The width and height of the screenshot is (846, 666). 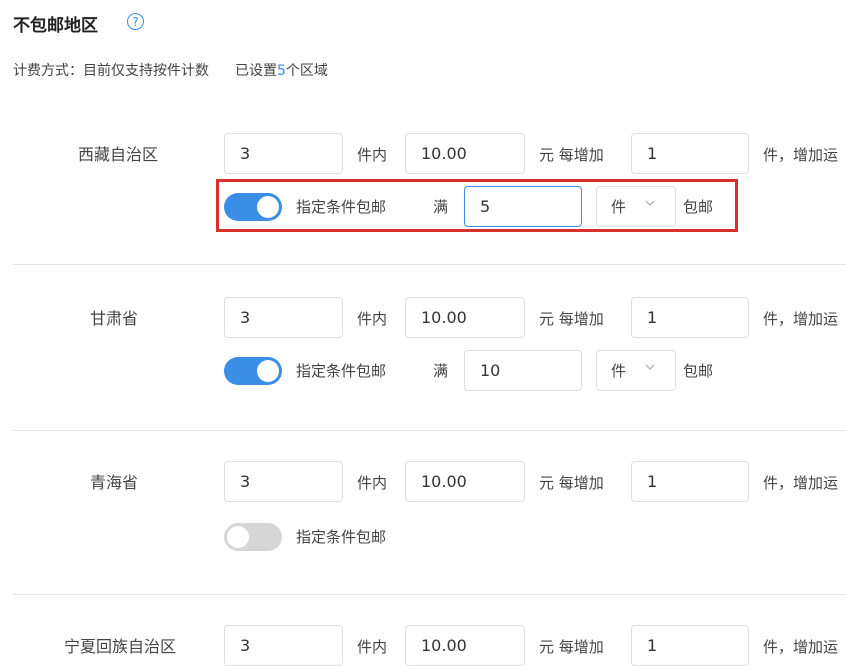 I want to click on region-name: 青海省, so click(x=113, y=482).